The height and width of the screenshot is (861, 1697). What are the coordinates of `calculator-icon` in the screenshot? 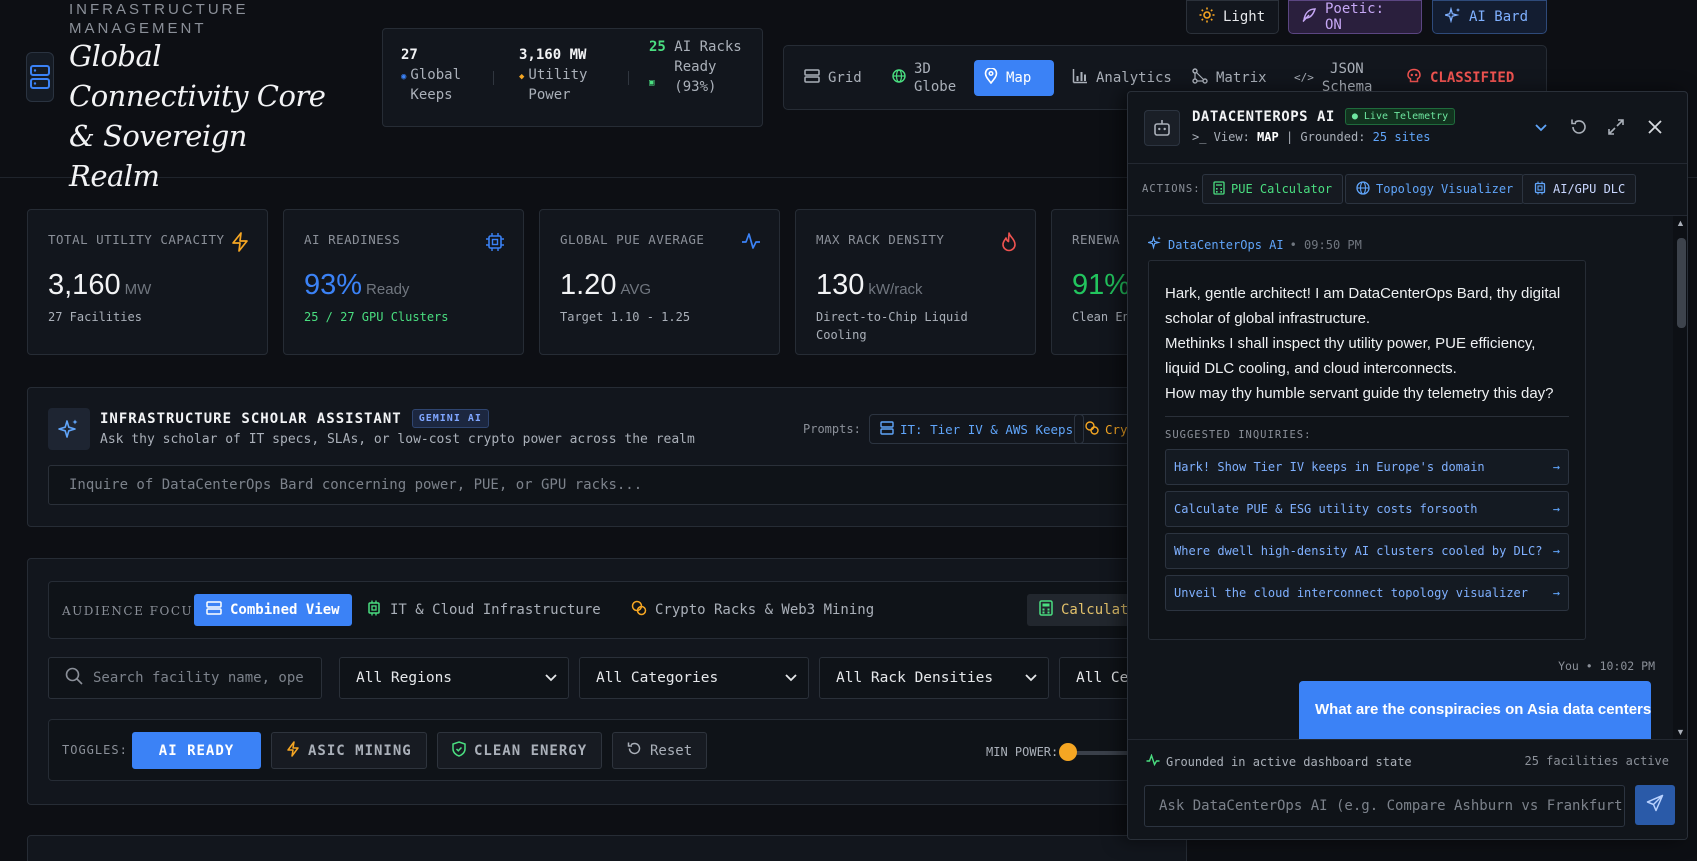 It's located at (1046, 610).